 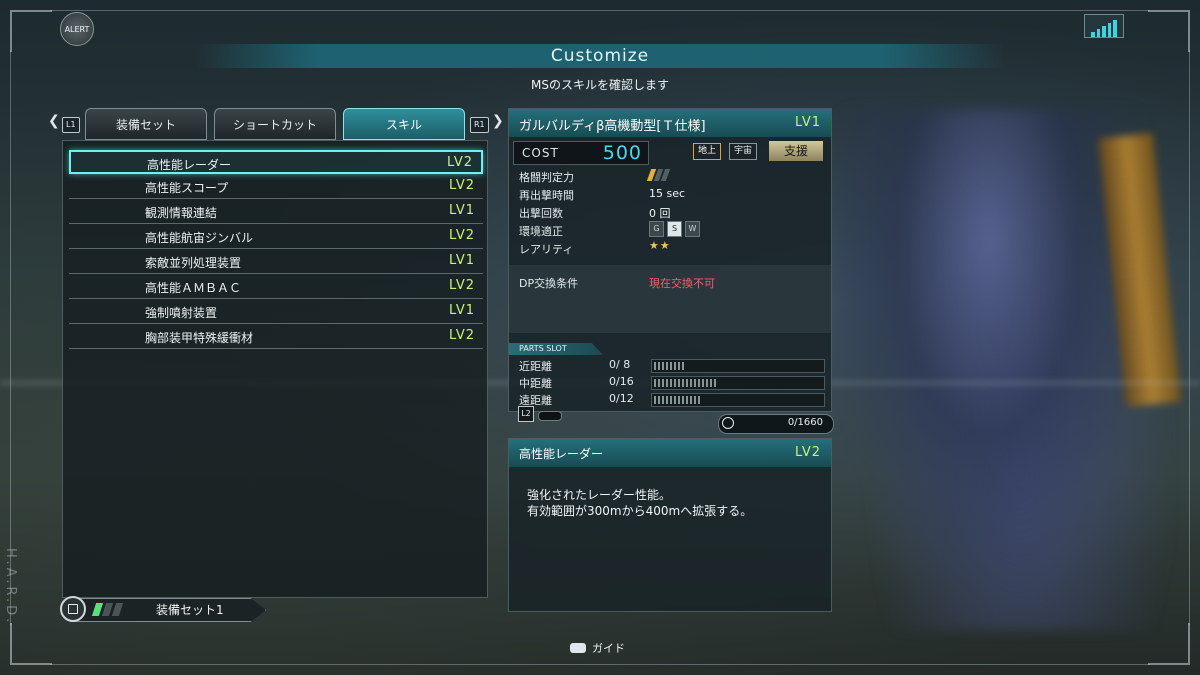 What do you see at coordinates (660, 245) in the screenshot?
I see `rarity-stars: ★★` at bounding box center [660, 245].